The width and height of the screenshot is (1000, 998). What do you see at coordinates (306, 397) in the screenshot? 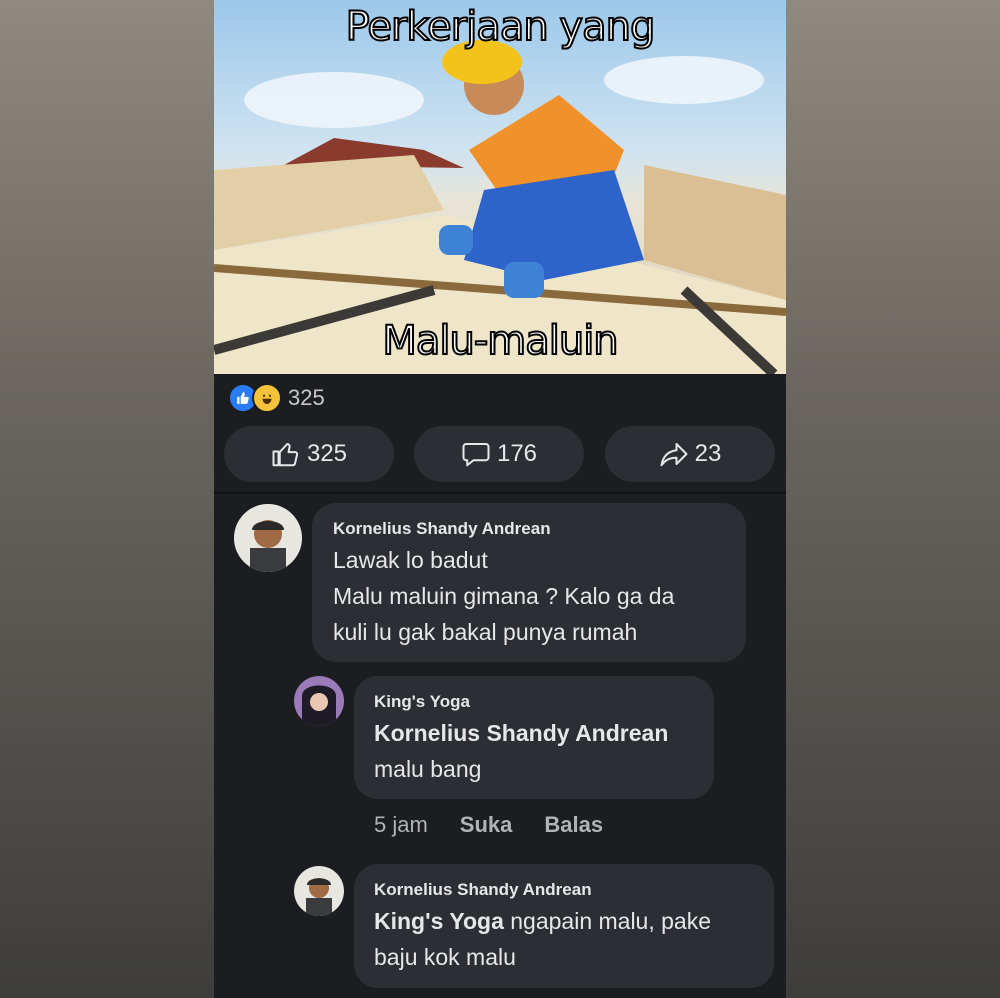
I see `reaction-count: 325` at bounding box center [306, 397].